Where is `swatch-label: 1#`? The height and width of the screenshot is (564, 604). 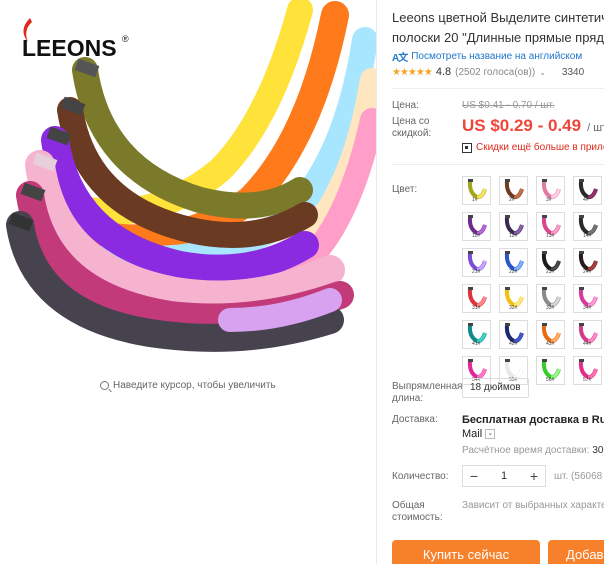
swatch-label: 1# is located at coordinates (475, 200).